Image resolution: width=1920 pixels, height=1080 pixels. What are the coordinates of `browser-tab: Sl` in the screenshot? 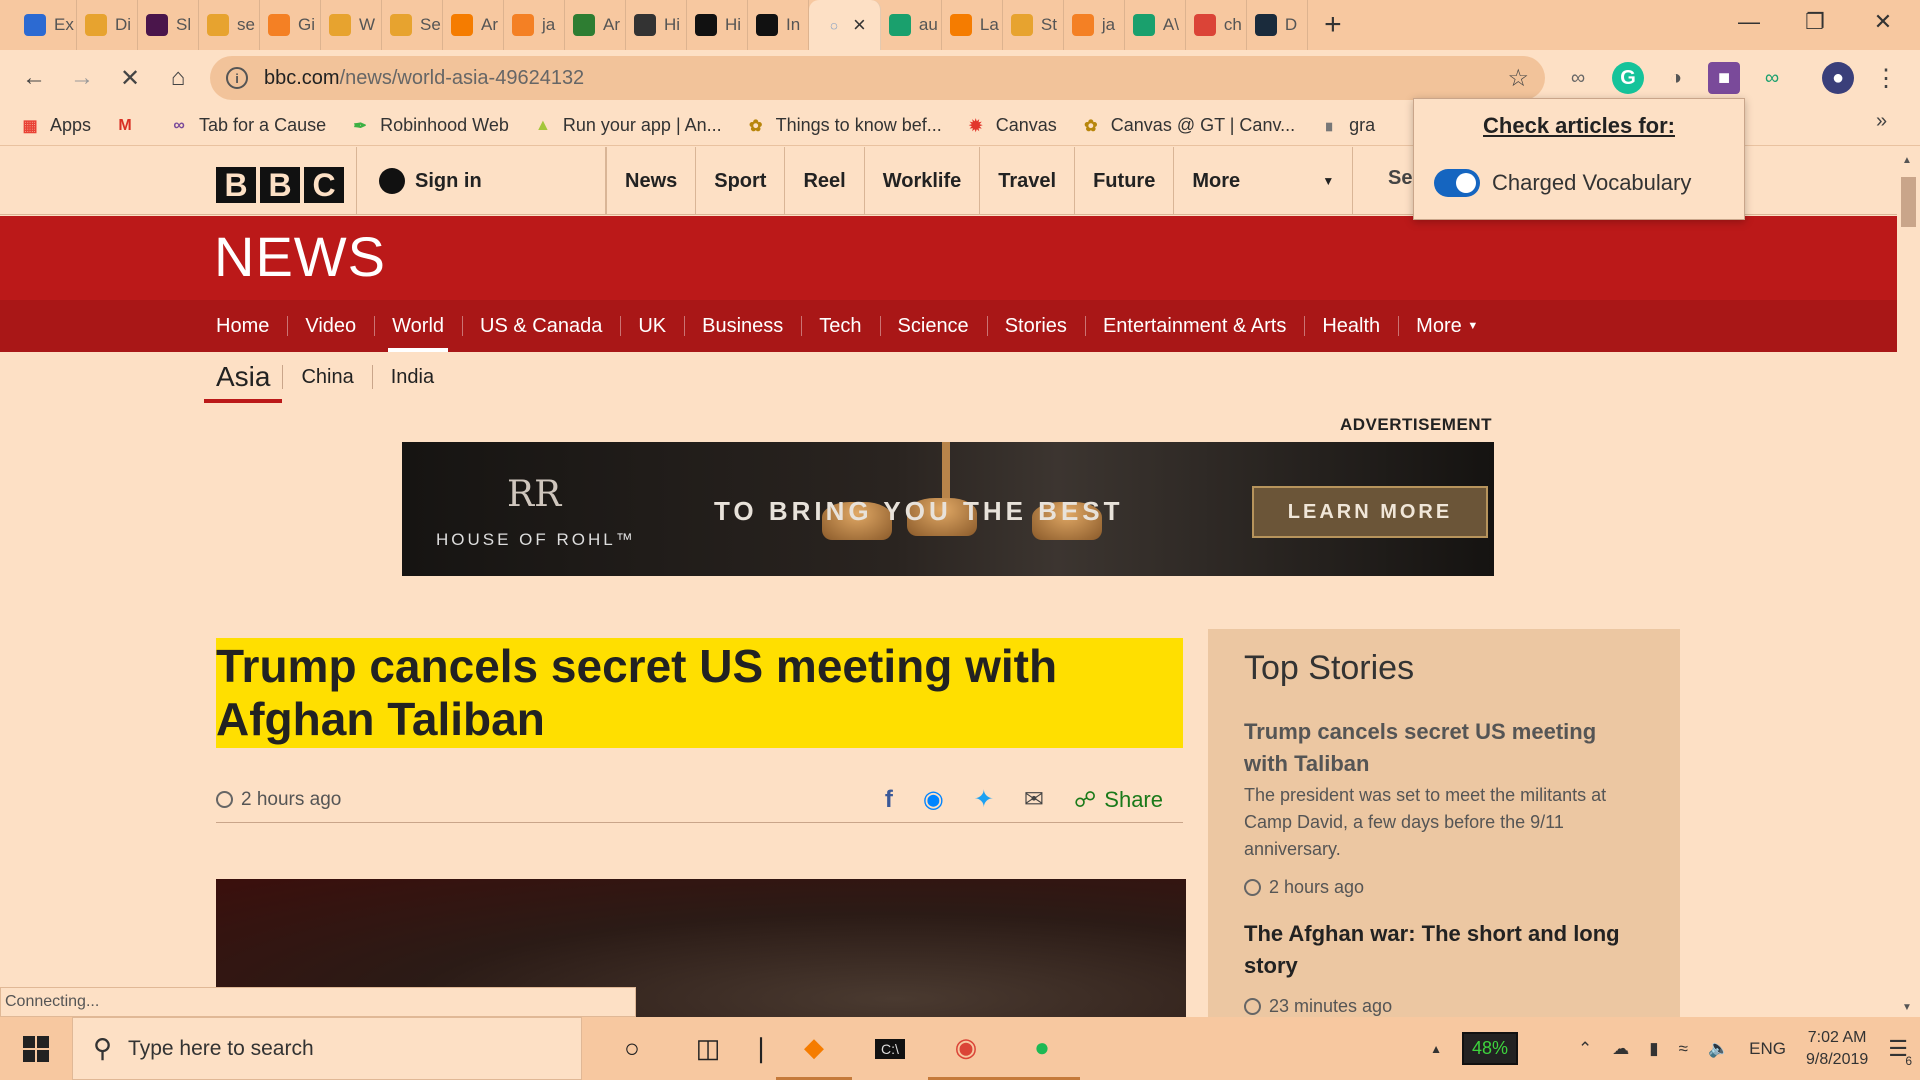 It's located at (168, 25).